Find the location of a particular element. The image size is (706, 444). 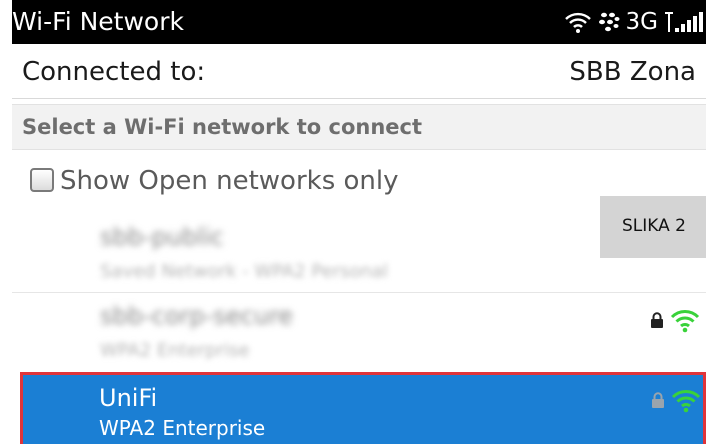

section-header-text: Select a Wi-Fi network to connect is located at coordinates (222, 127).